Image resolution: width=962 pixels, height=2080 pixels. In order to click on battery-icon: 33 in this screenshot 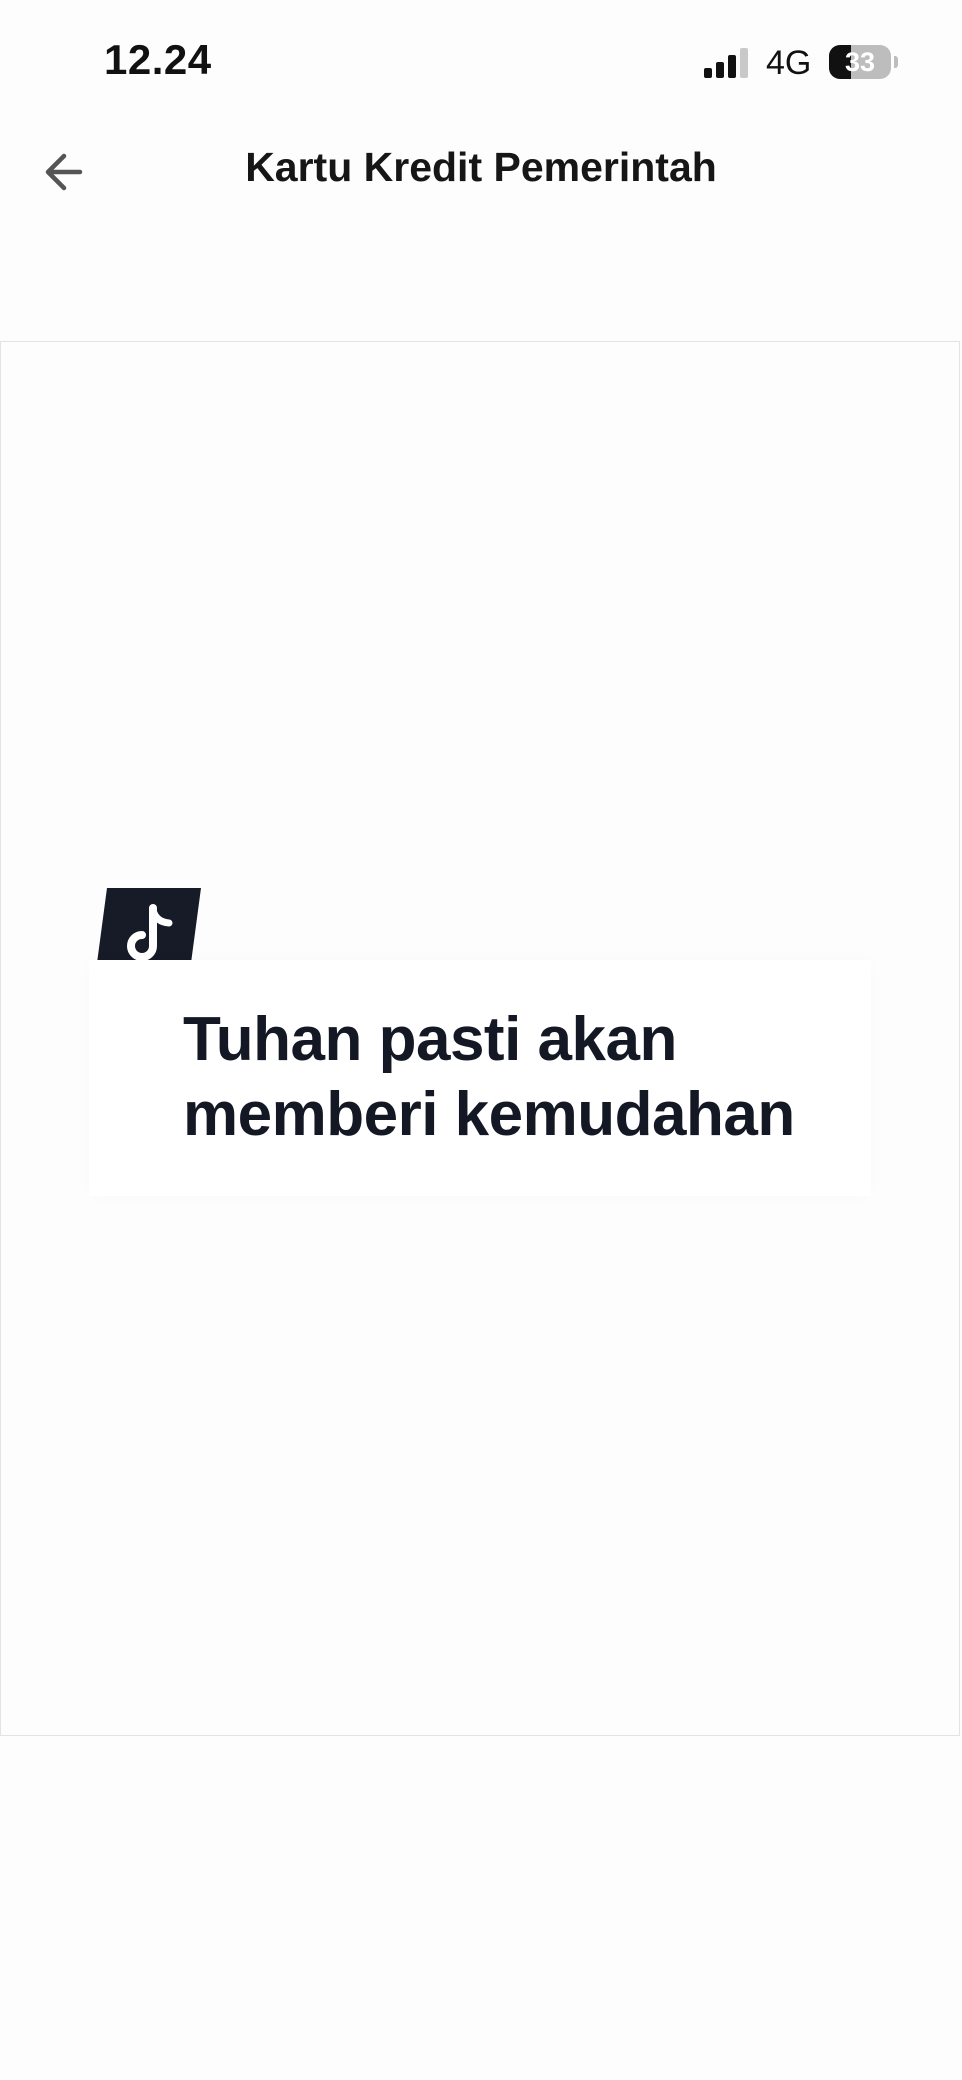, I will do `click(860, 62)`.